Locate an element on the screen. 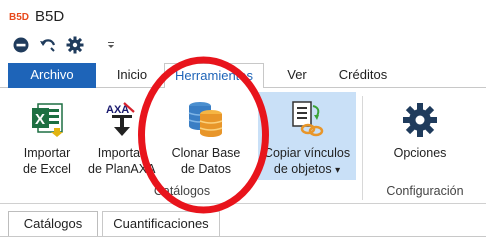  tab-ver: Ver is located at coordinates (297, 75).